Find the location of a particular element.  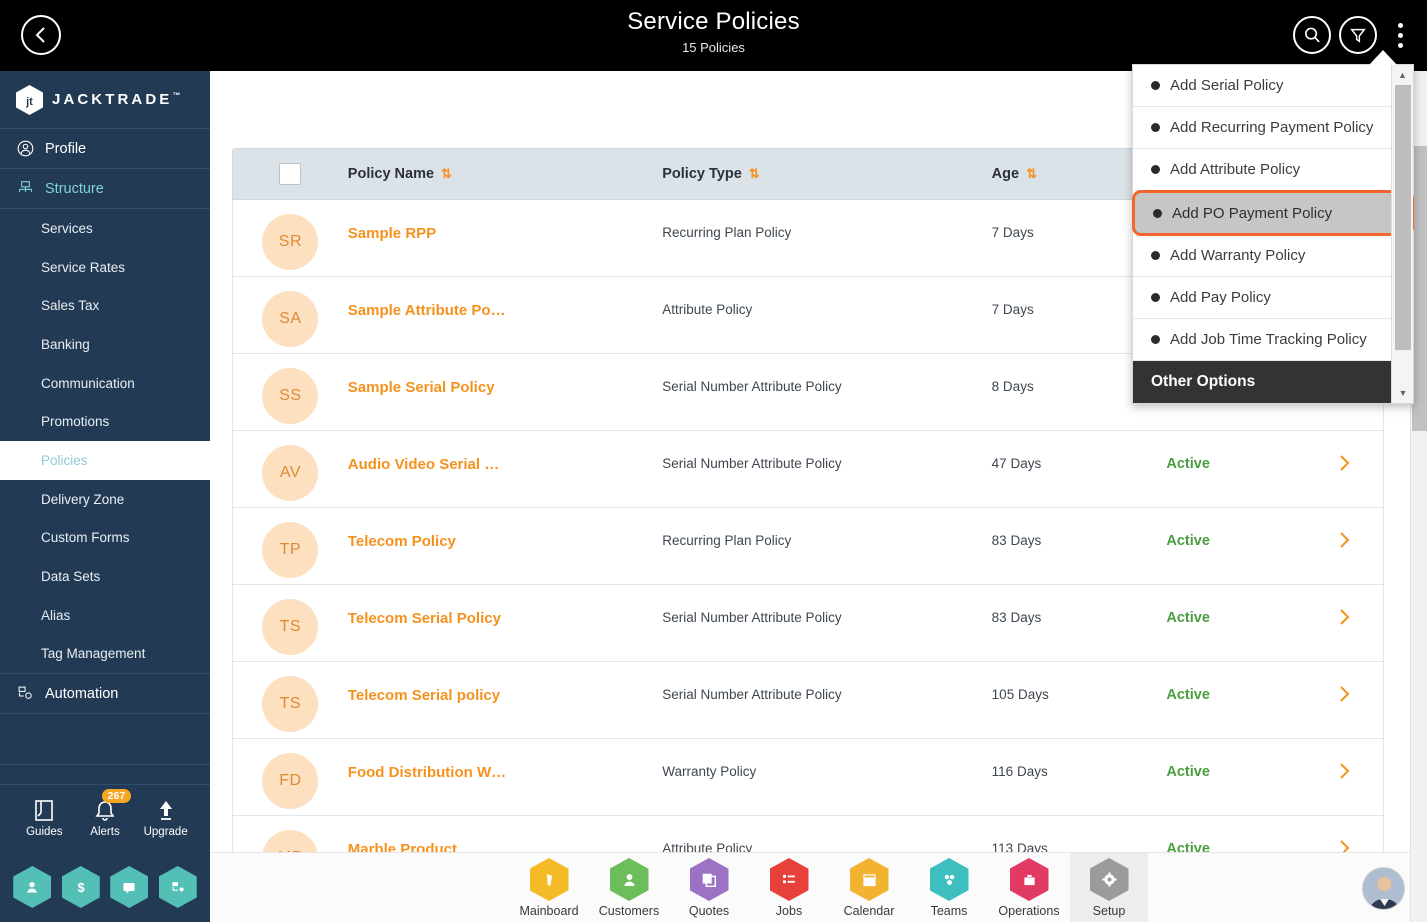

quotes-icon is located at coordinates (709, 879).